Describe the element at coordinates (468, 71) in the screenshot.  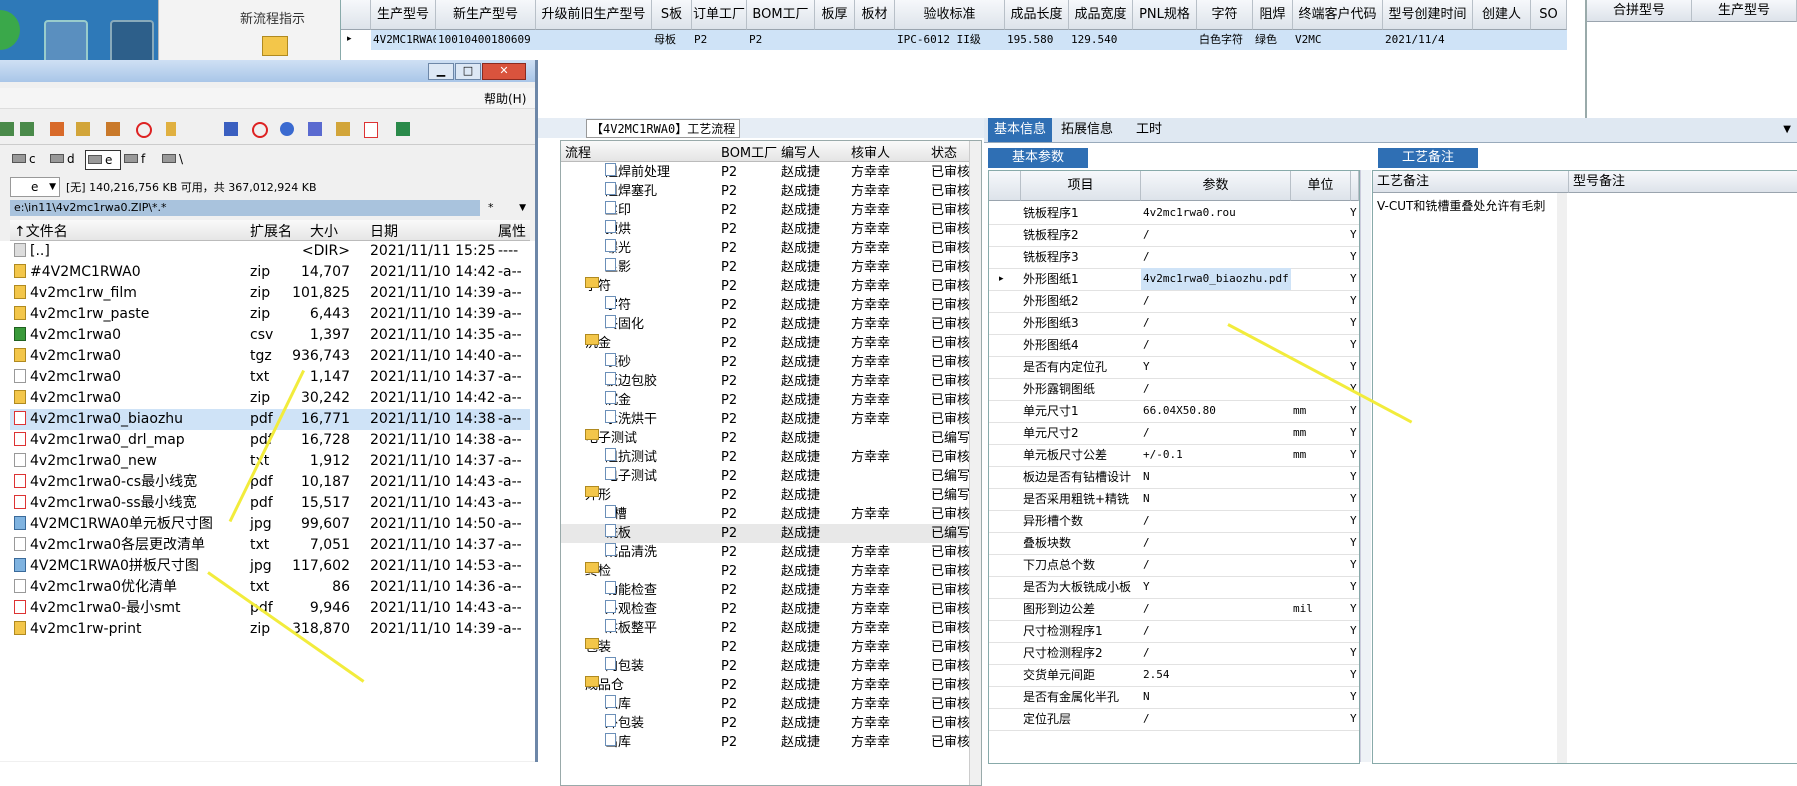
I see `maximize-button: □` at that location.